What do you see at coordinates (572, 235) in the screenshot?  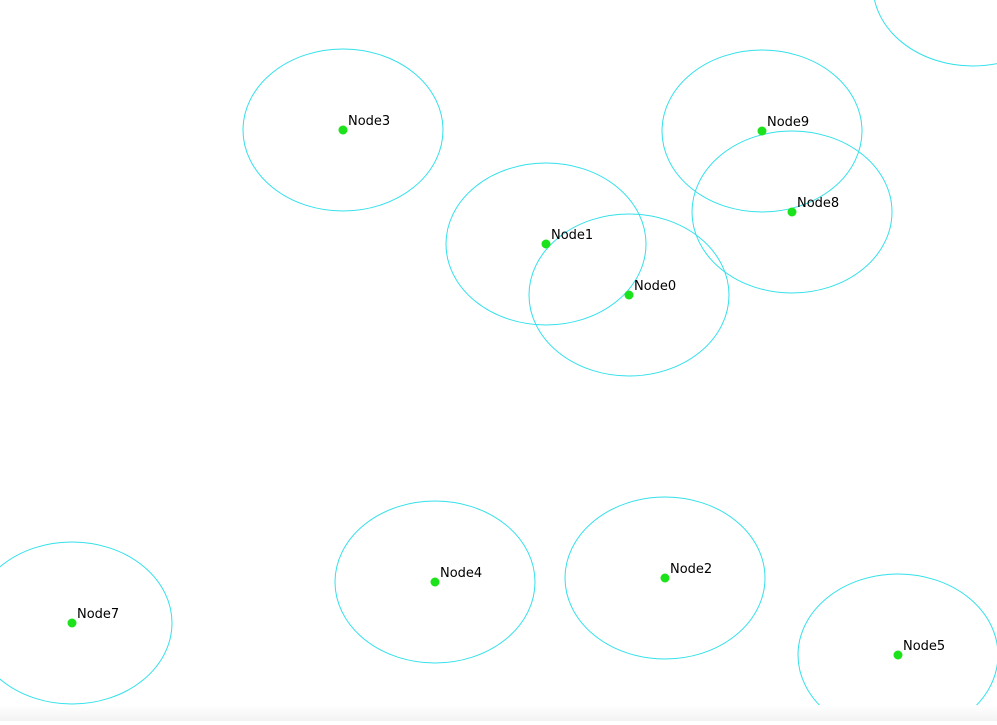 I see `node1-label: Node1` at bounding box center [572, 235].